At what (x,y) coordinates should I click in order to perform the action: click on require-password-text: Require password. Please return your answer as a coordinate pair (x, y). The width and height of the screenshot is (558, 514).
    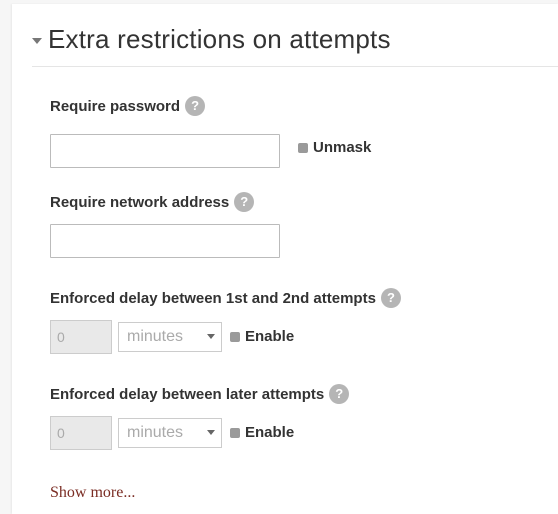
    Looking at the image, I should click on (115, 106).